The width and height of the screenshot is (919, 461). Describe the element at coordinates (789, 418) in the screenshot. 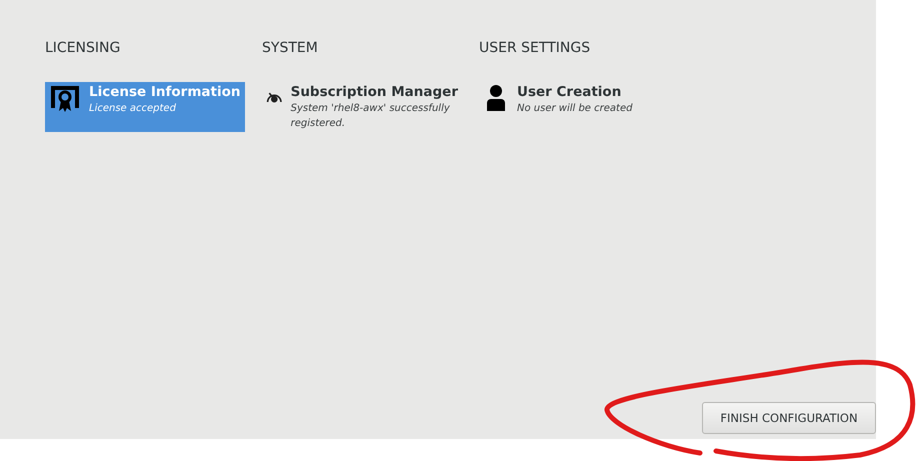

I see `finish-button: FINISH CONFIGURATION` at that location.